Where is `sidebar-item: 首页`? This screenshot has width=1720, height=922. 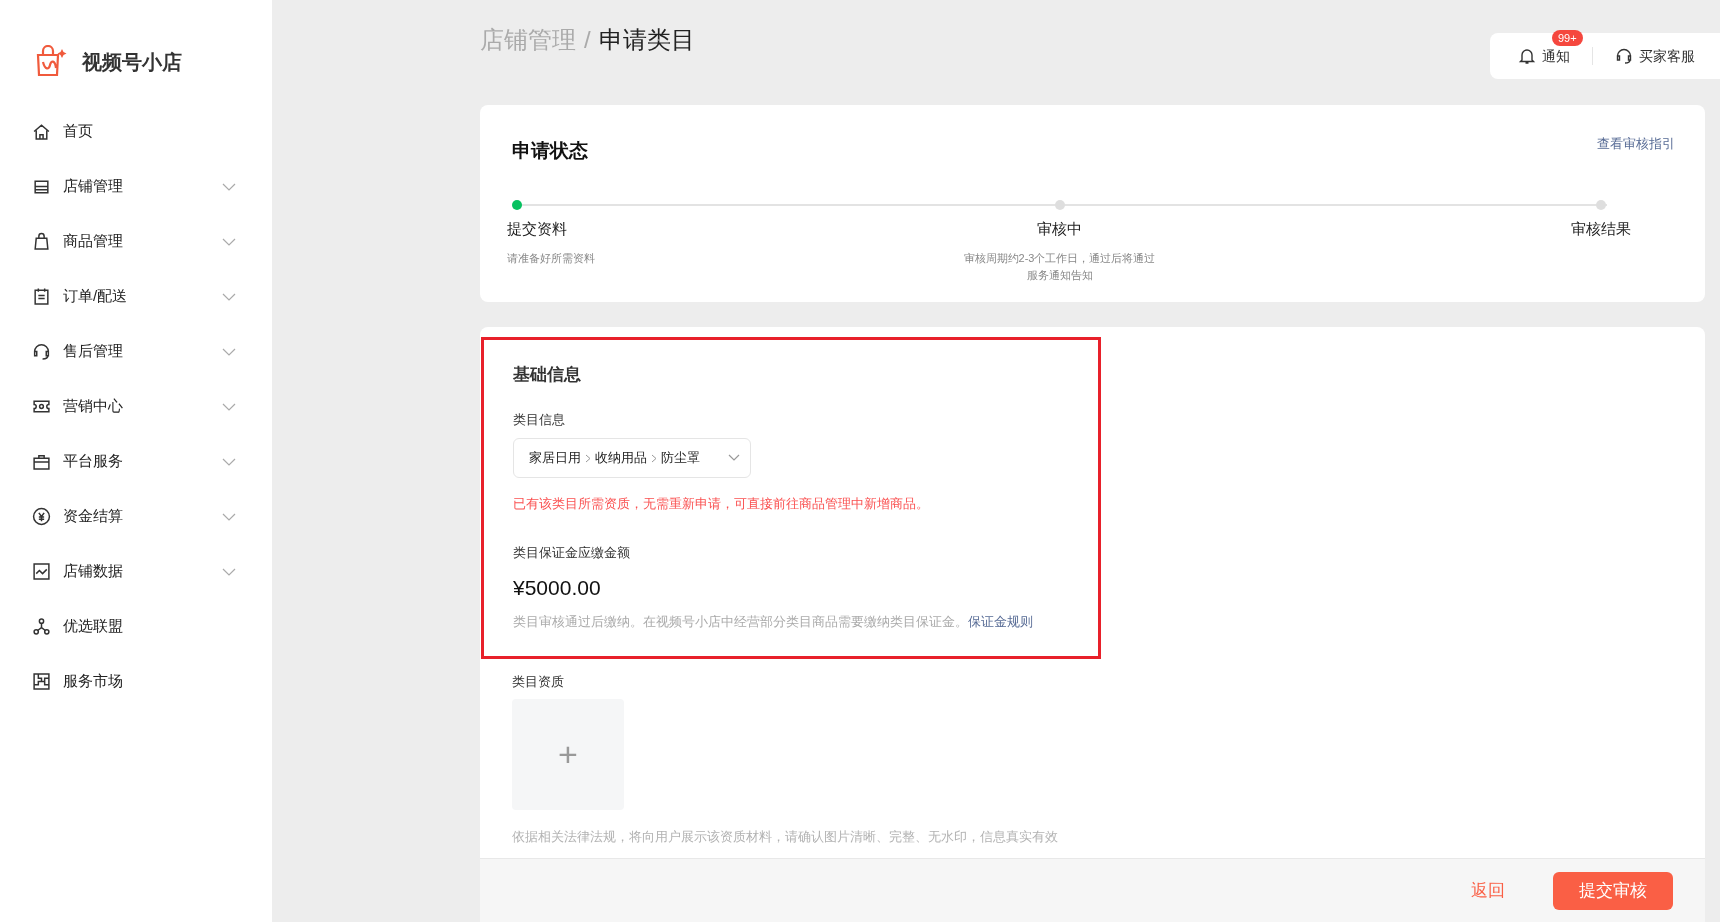 sidebar-item: 首页 is located at coordinates (136, 131).